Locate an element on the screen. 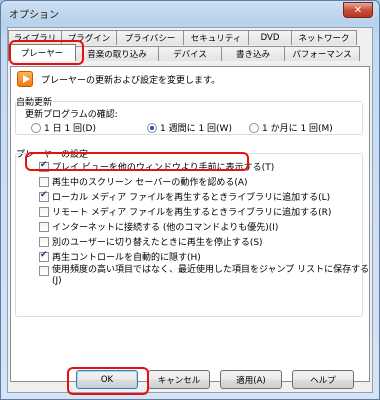 The height and width of the screenshot is (400, 380). setting-jump-list-recent: 使用頻度の高い項目ではなく、最近使用した項目をジャンプ リストに保存する (J) is located at coordinates (204, 276).